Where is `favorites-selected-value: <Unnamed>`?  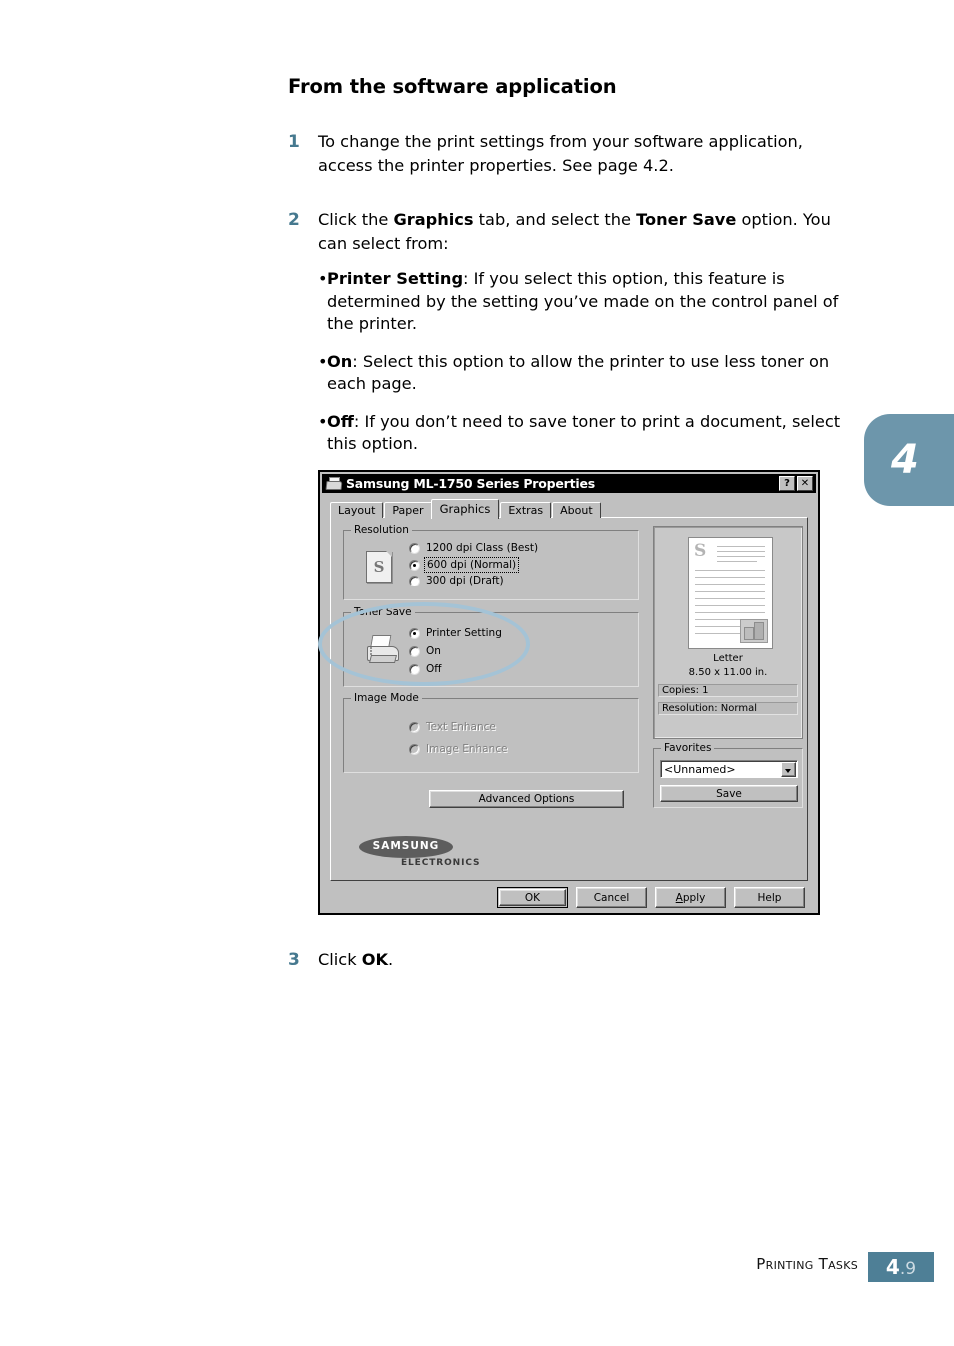 favorites-selected-value: <Unnamed> is located at coordinates (700, 769).